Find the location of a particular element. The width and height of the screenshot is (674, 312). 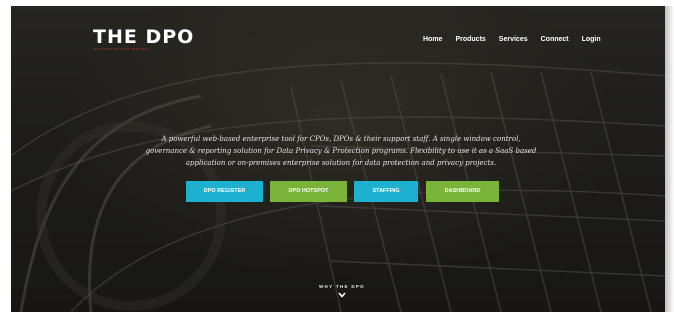

nav-home: Home is located at coordinates (432, 39).